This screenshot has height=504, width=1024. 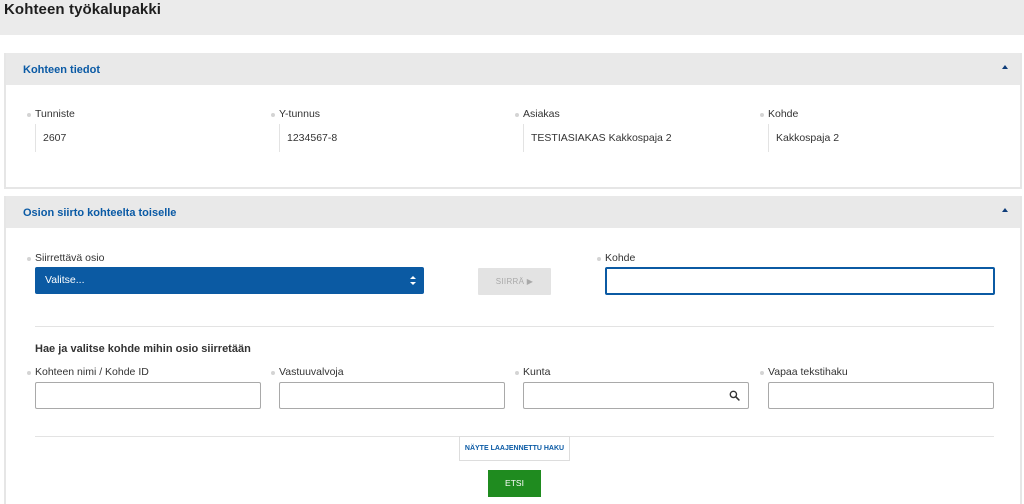 I want to click on municipality-input, so click(x=636, y=395).